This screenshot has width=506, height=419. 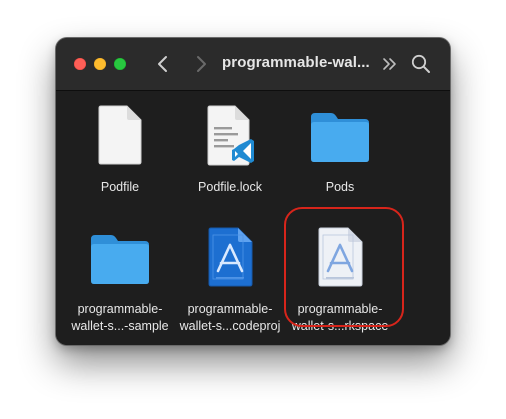 I want to click on file-item-podfile-lock: Podfile.lock, so click(x=230, y=155).